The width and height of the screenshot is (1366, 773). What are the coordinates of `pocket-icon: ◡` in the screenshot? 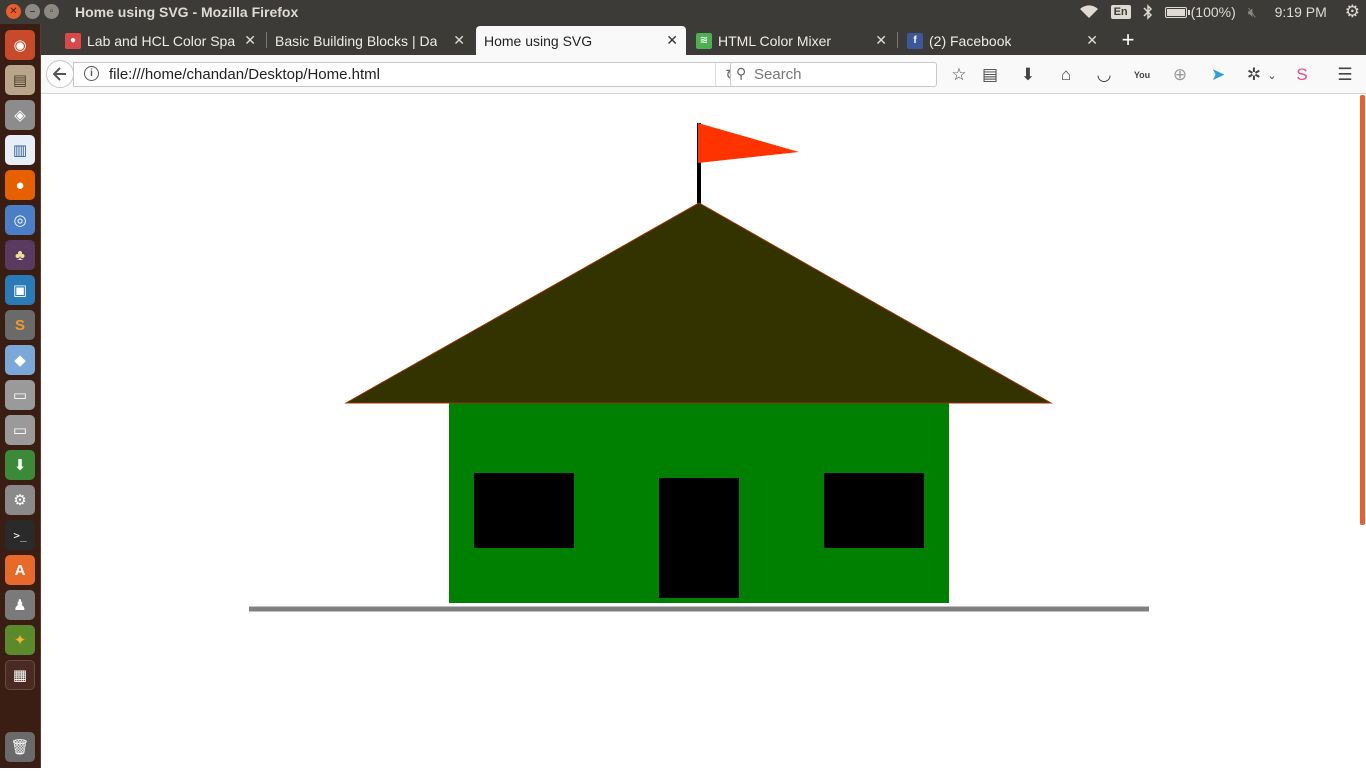 It's located at (1104, 75).